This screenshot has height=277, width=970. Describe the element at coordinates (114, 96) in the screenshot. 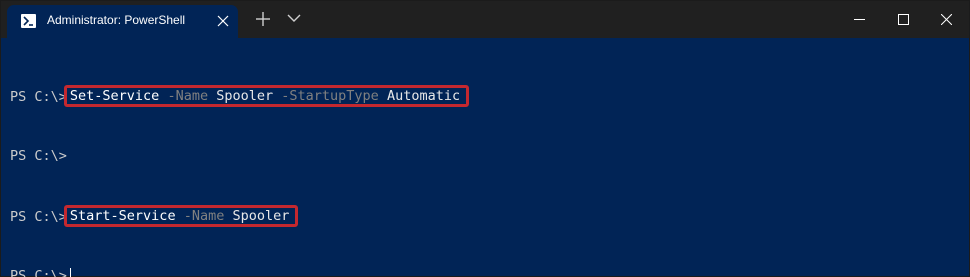

I see `command: Set-Service` at that location.